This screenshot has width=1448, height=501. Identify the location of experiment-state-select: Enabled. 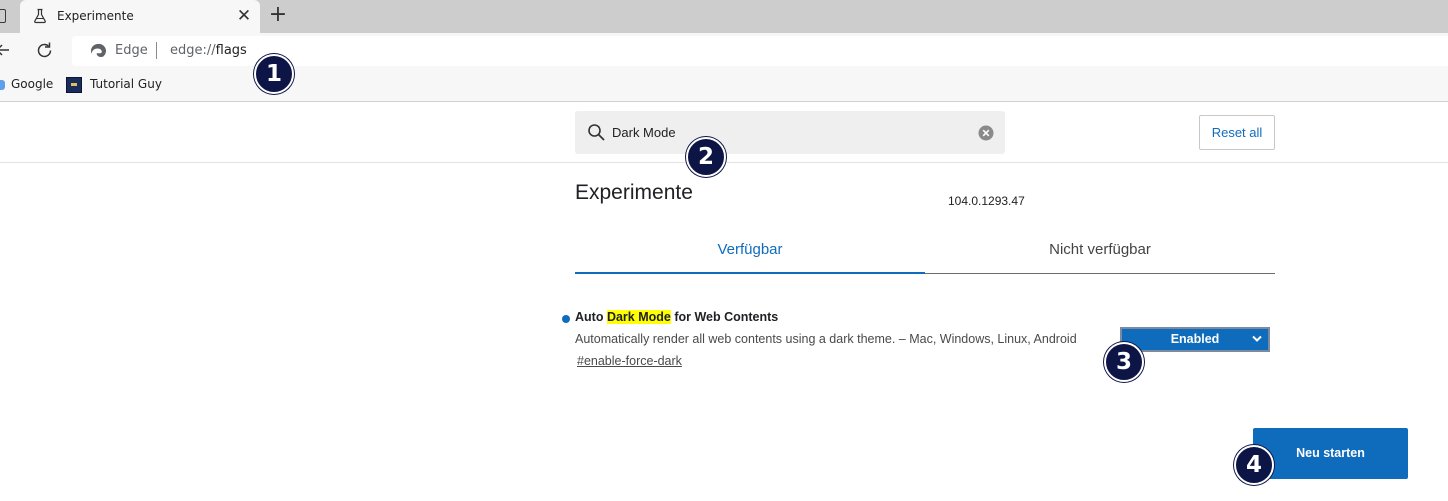
(1195, 339).